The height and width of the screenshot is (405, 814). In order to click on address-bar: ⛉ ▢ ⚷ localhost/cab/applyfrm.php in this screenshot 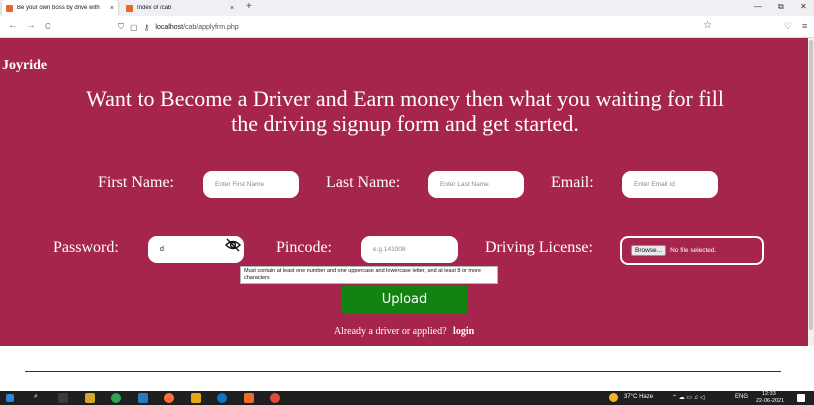, I will do `click(418, 27)`.